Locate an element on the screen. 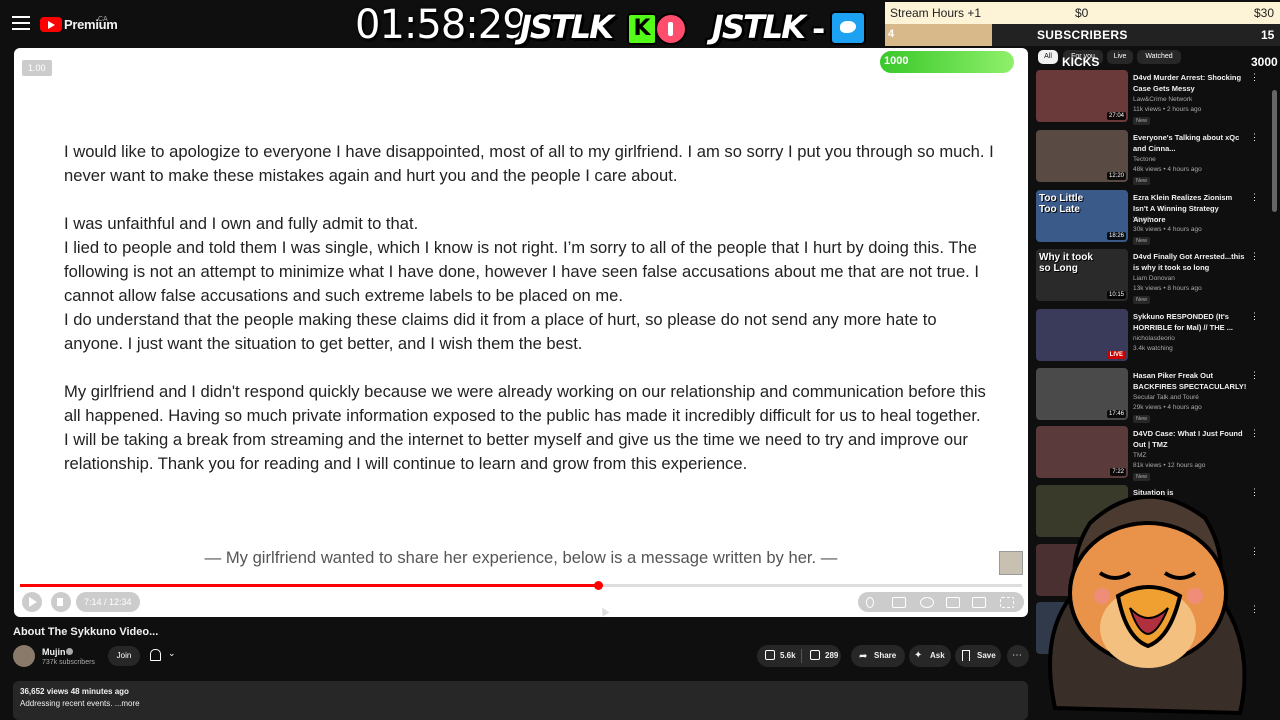  video-channel: nicholasdeorio is located at coordinates (1154, 338).